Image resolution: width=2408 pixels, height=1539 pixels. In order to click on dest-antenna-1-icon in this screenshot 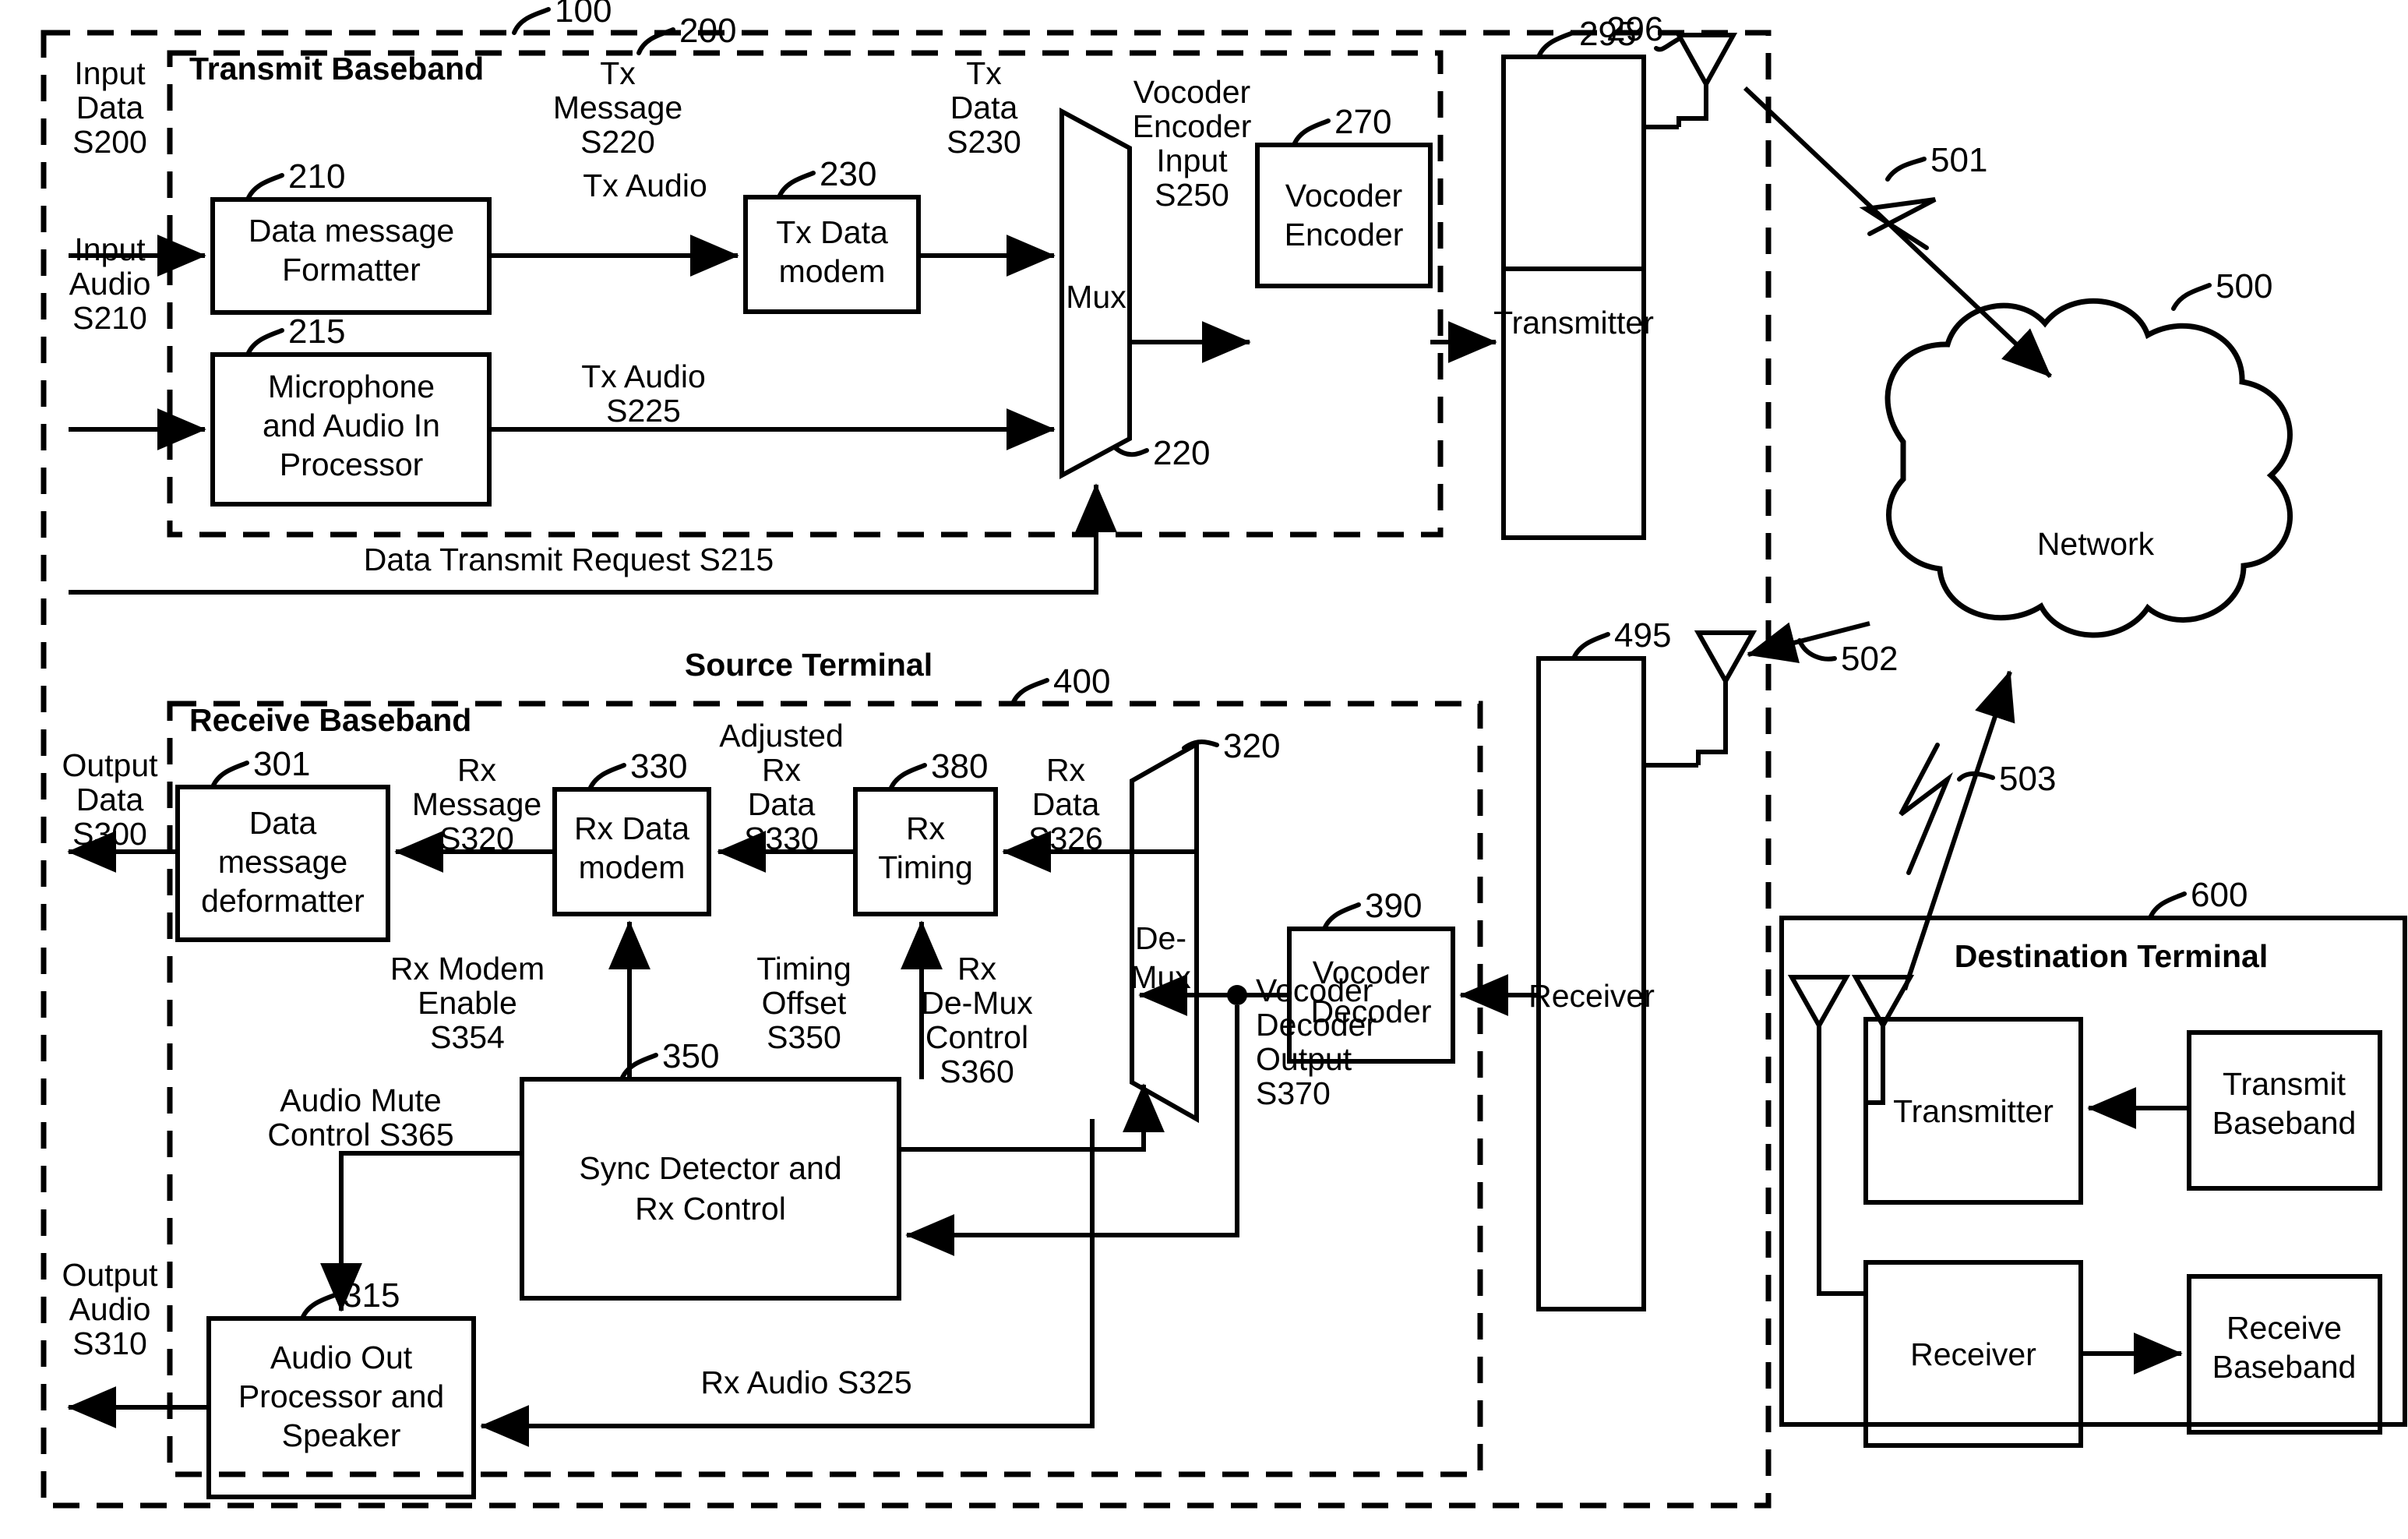, I will do `click(1819, 1003)`.